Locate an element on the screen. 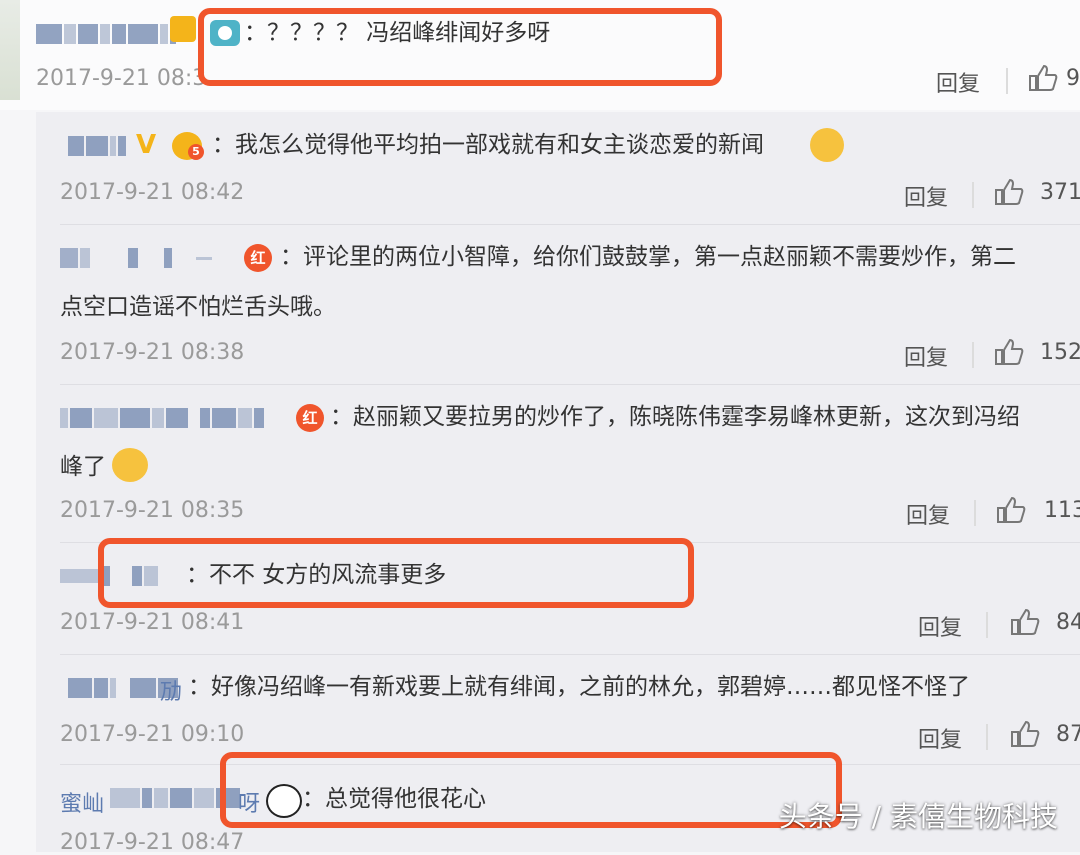 Image resolution: width=1080 pixels, height=855 pixels. sweat-emoji-icon is located at coordinates (130, 465).